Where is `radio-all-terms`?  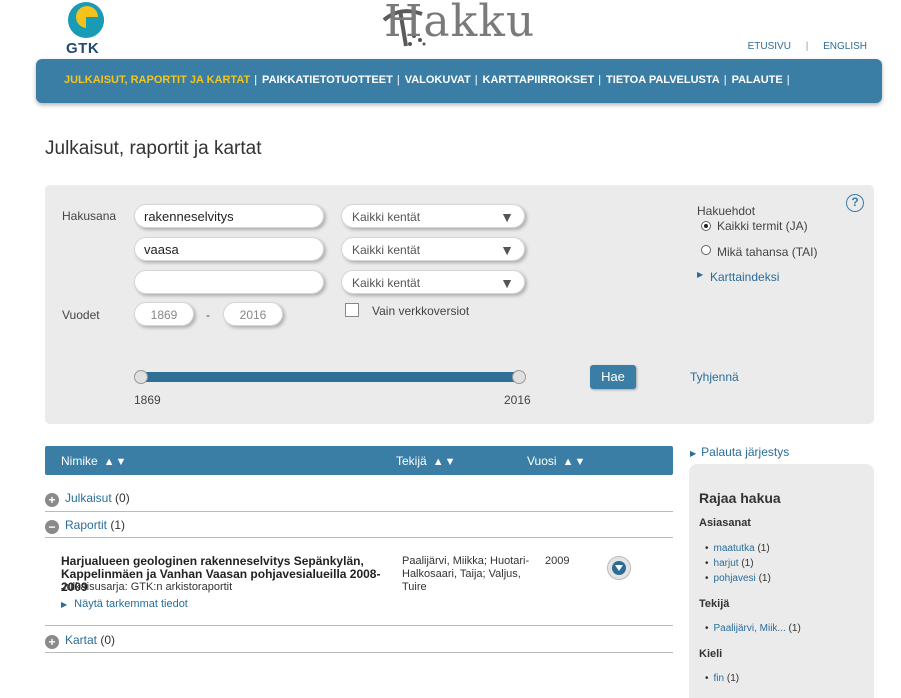 radio-all-terms is located at coordinates (706, 226).